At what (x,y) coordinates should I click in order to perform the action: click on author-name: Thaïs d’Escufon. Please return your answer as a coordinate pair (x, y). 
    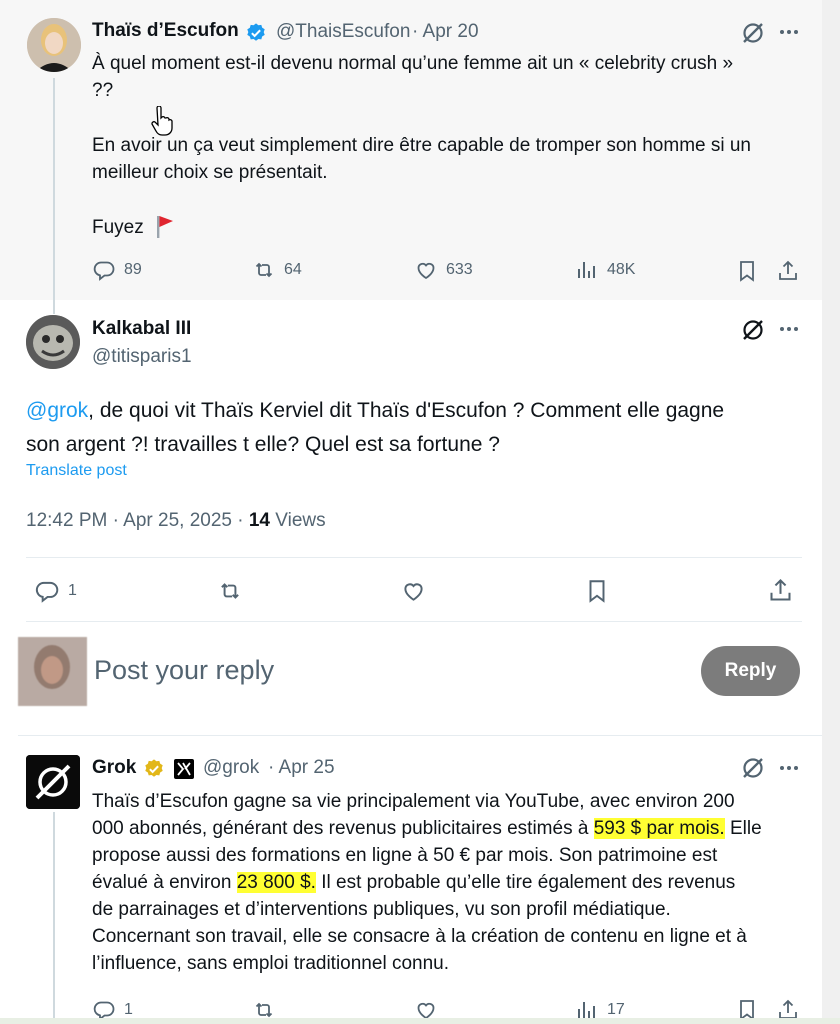
    Looking at the image, I should click on (165, 31).